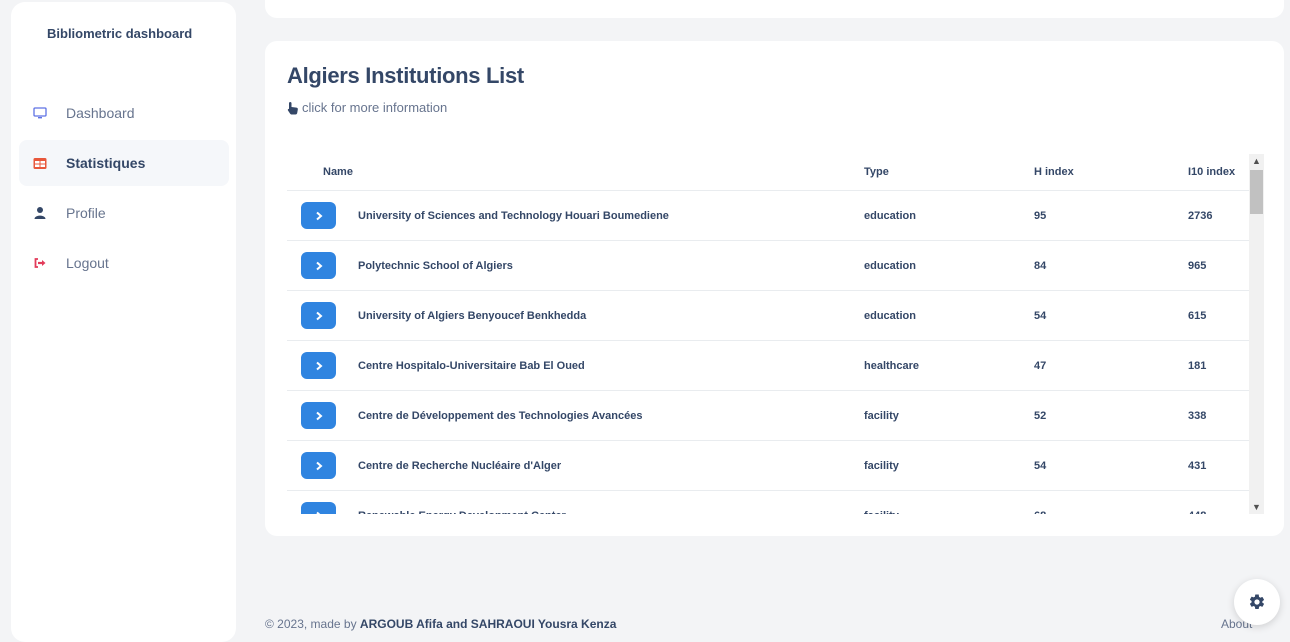  Describe the element at coordinates (575, 502) in the screenshot. I see `name-cell: Renewable Energy Development Center` at that location.